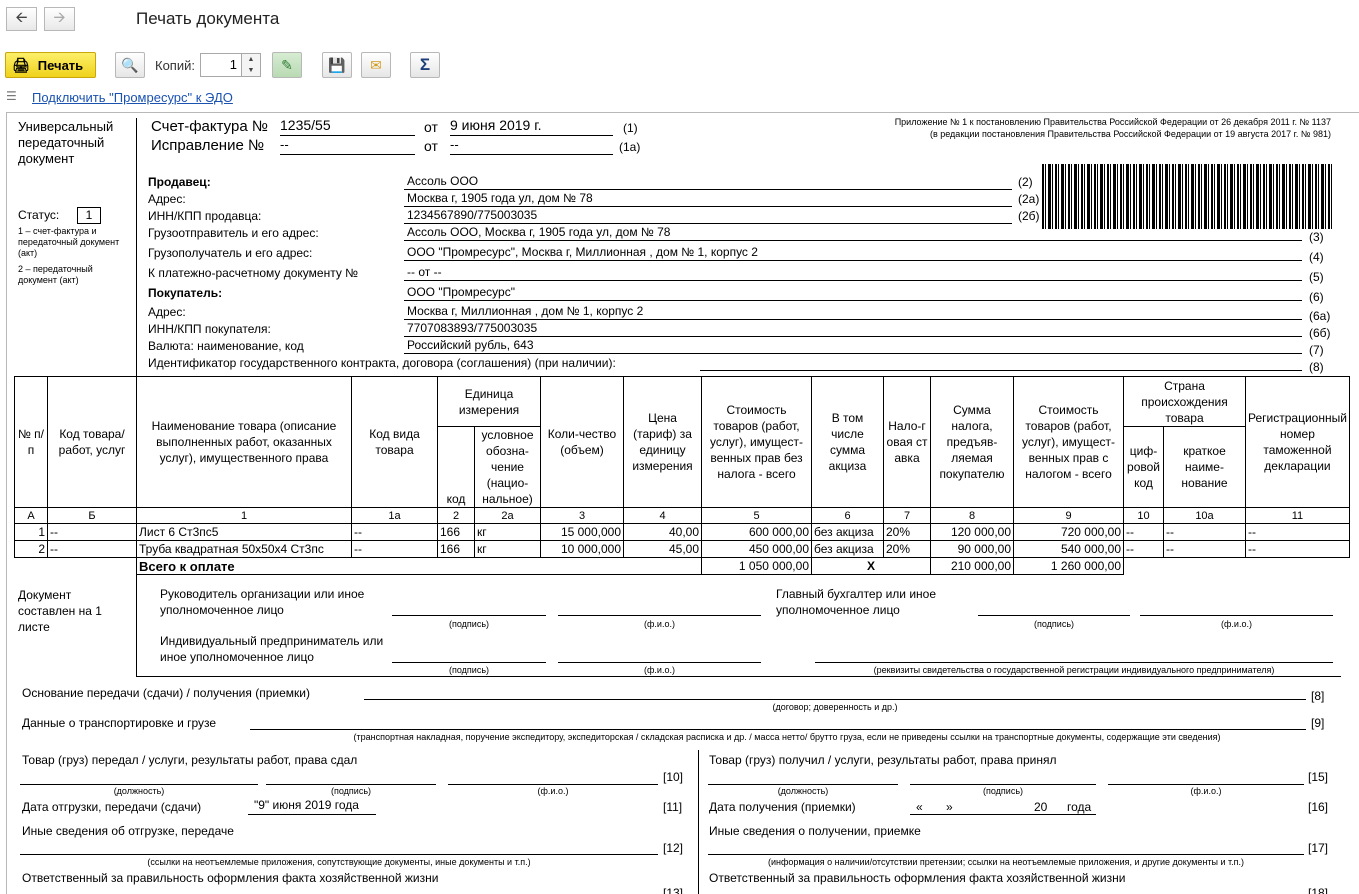 This screenshot has width=1359, height=894. Describe the element at coordinates (31, 532) in the screenshot. I see `cell-num: 1` at that location.